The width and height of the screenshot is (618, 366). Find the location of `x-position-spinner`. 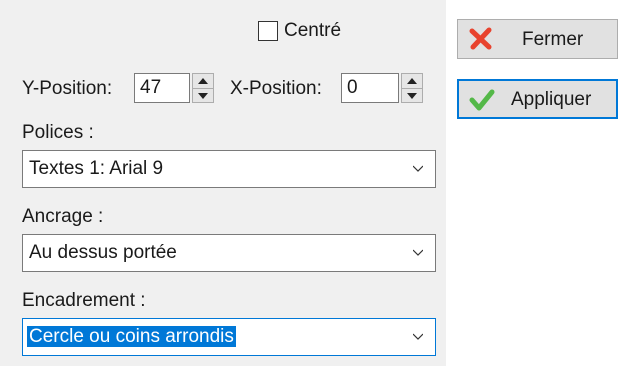

x-position-spinner is located at coordinates (412, 88).